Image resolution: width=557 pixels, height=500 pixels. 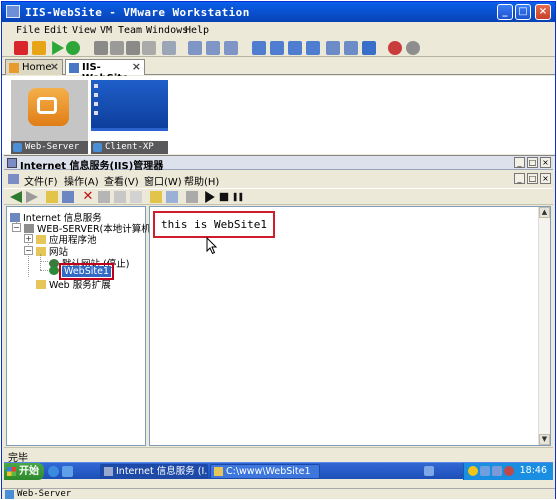 What do you see at coordinates (136, 197) in the screenshot?
I see `export-list-icon` at bounding box center [136, 197].